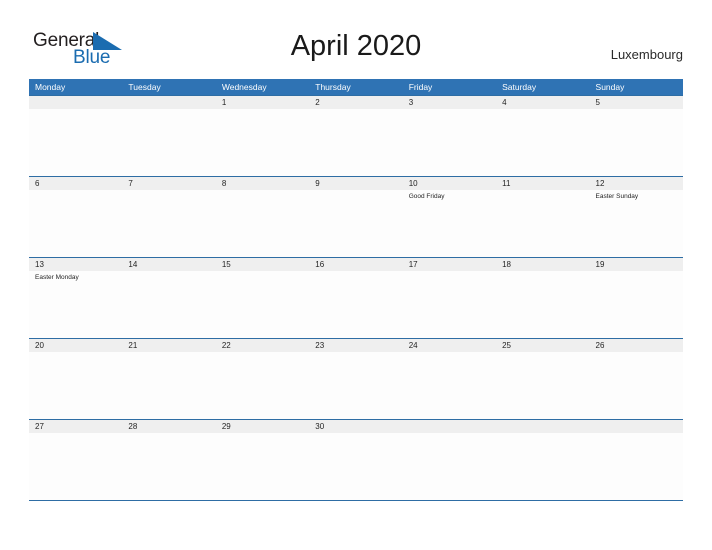  I want to click on day-cell: 1, so click(262, 136).